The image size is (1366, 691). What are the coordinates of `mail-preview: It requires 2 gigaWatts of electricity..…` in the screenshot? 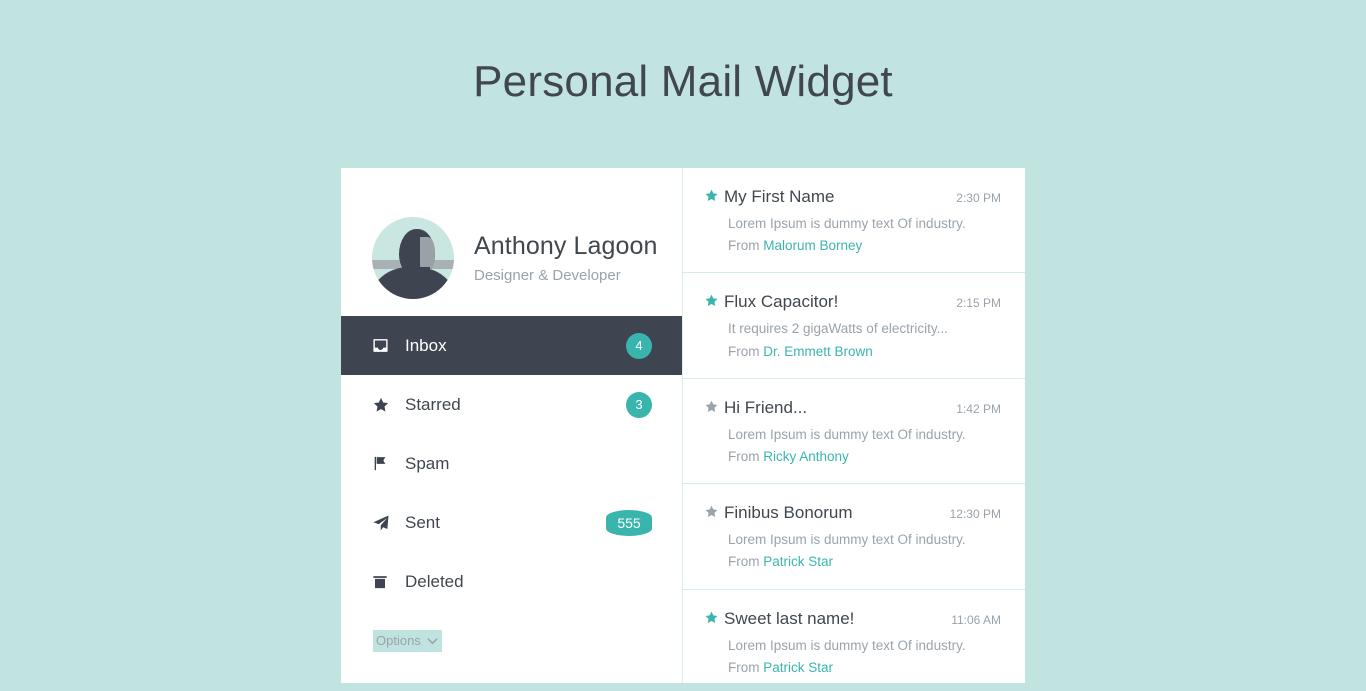 It's located at (838, 329).